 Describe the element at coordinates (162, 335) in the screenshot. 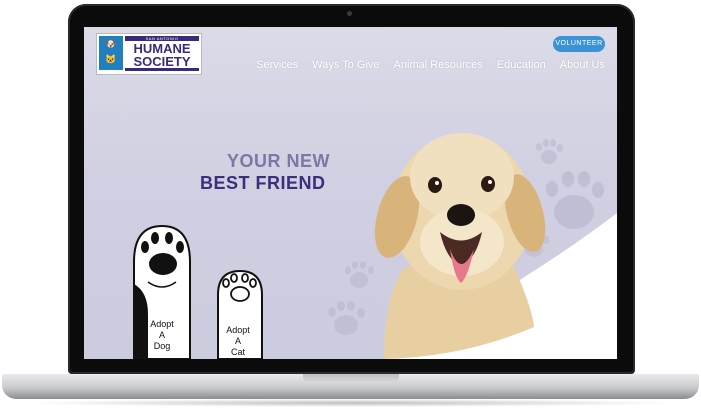

I see `adopt-dog-label: Adopt A Dog` at that location.